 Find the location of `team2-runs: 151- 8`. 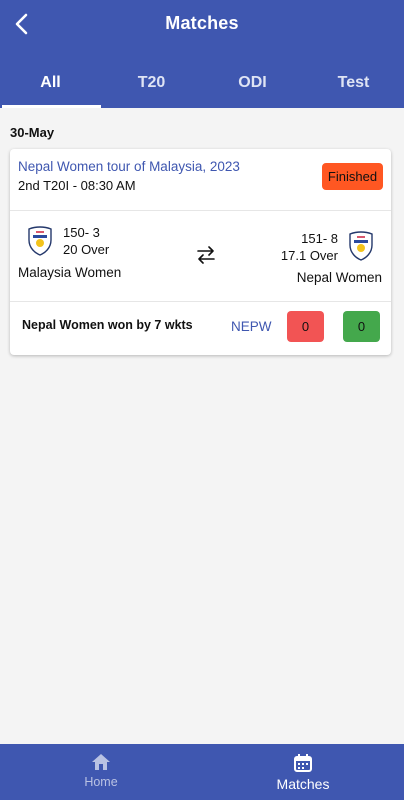

team2-runs: 151- 8 is located at coordinates (319, 238).